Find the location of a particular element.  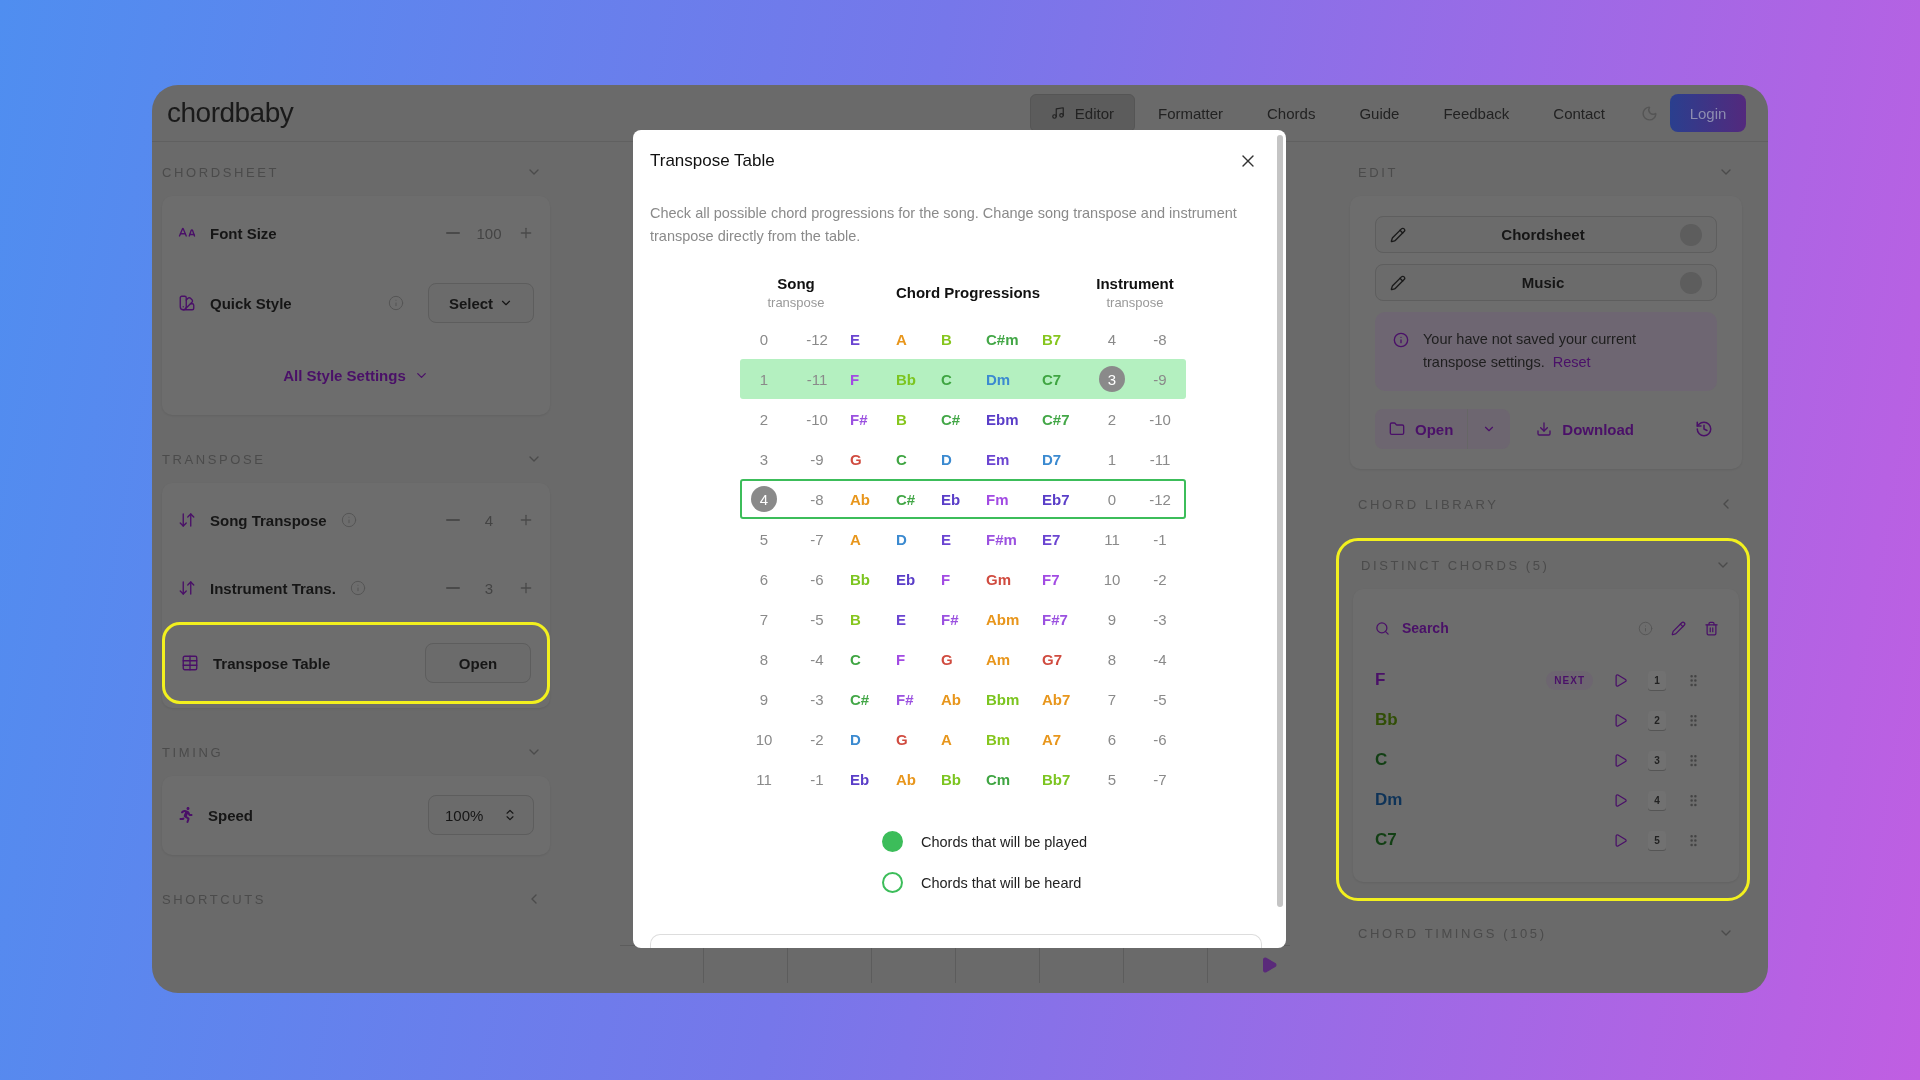

instrument-transpose-alt-value: -2 is located at coordinates (1160, 579).